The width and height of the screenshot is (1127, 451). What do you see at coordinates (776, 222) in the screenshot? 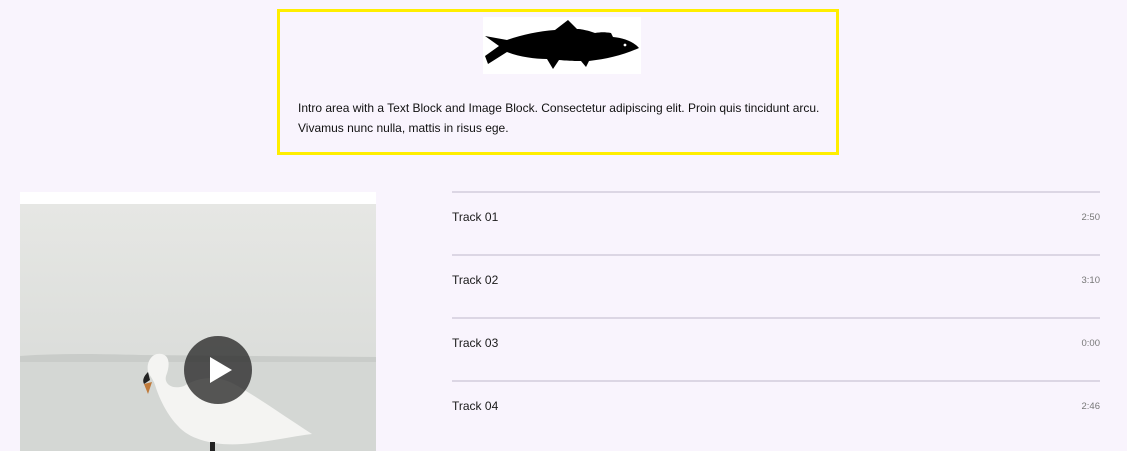
I see `track-row: Track 01 2:50` at bounding box center [776, 222].